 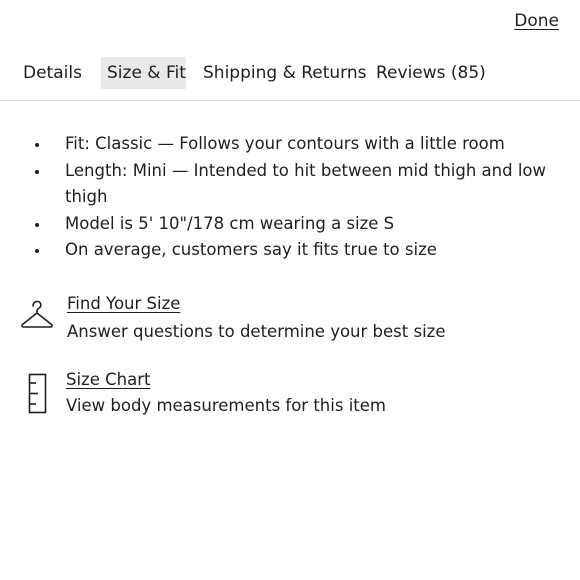 What do you see at coordinates (37, 318) in the screenshot?
I see `hanger-icon` at bounding box center [37, 318].